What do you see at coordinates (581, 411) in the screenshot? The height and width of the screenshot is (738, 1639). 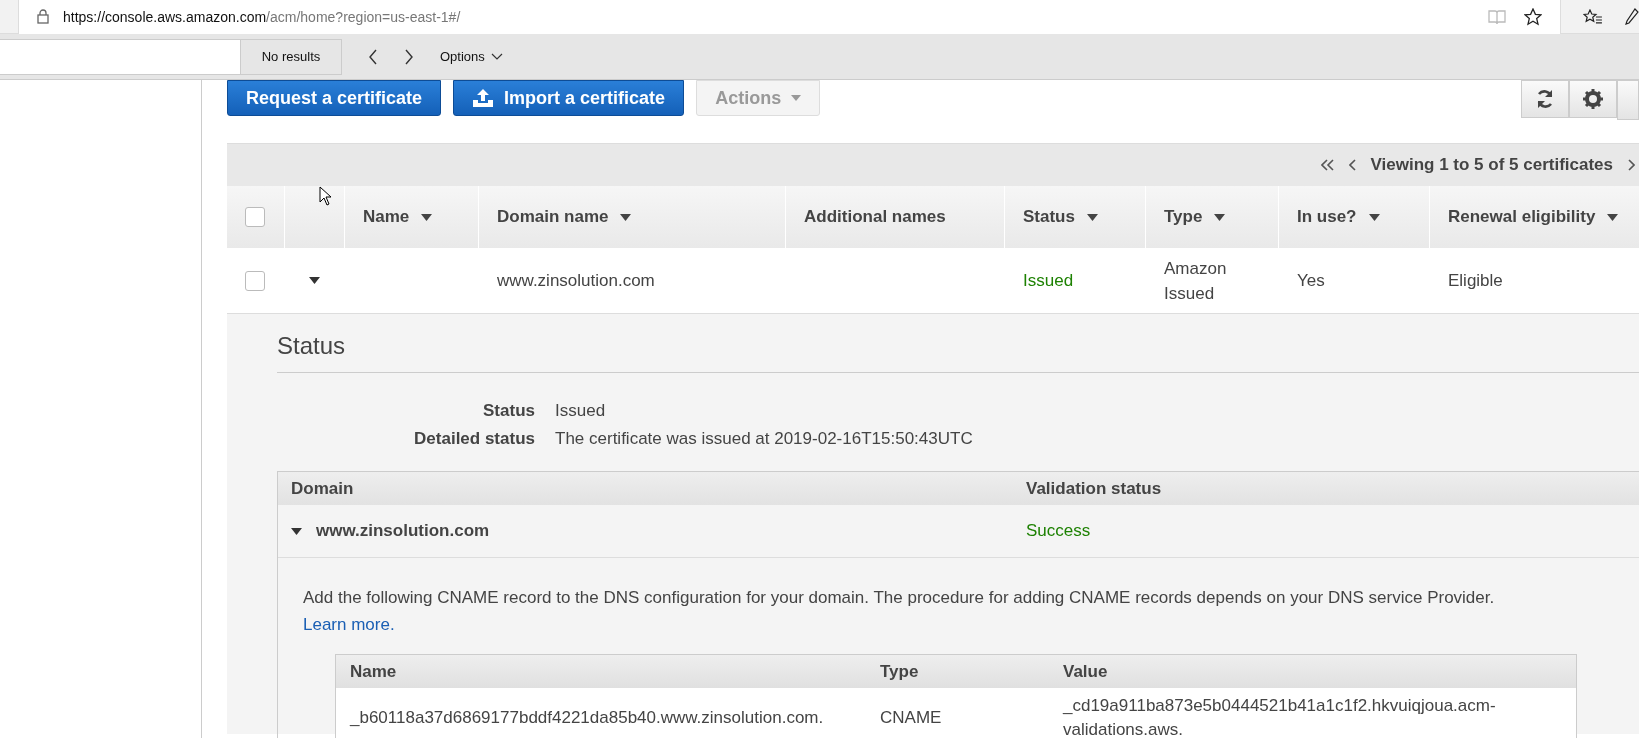 I see `field-value: Issued` at bounding box center [581, 411].